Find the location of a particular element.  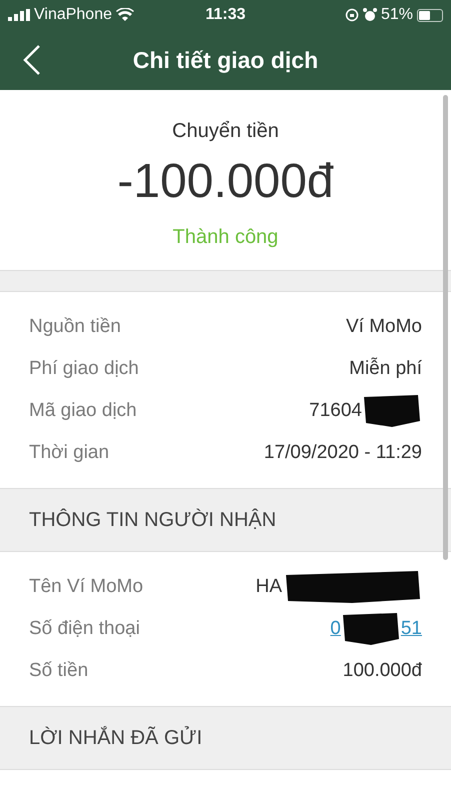

detail-value: HA is located at coordinates (269, 586).